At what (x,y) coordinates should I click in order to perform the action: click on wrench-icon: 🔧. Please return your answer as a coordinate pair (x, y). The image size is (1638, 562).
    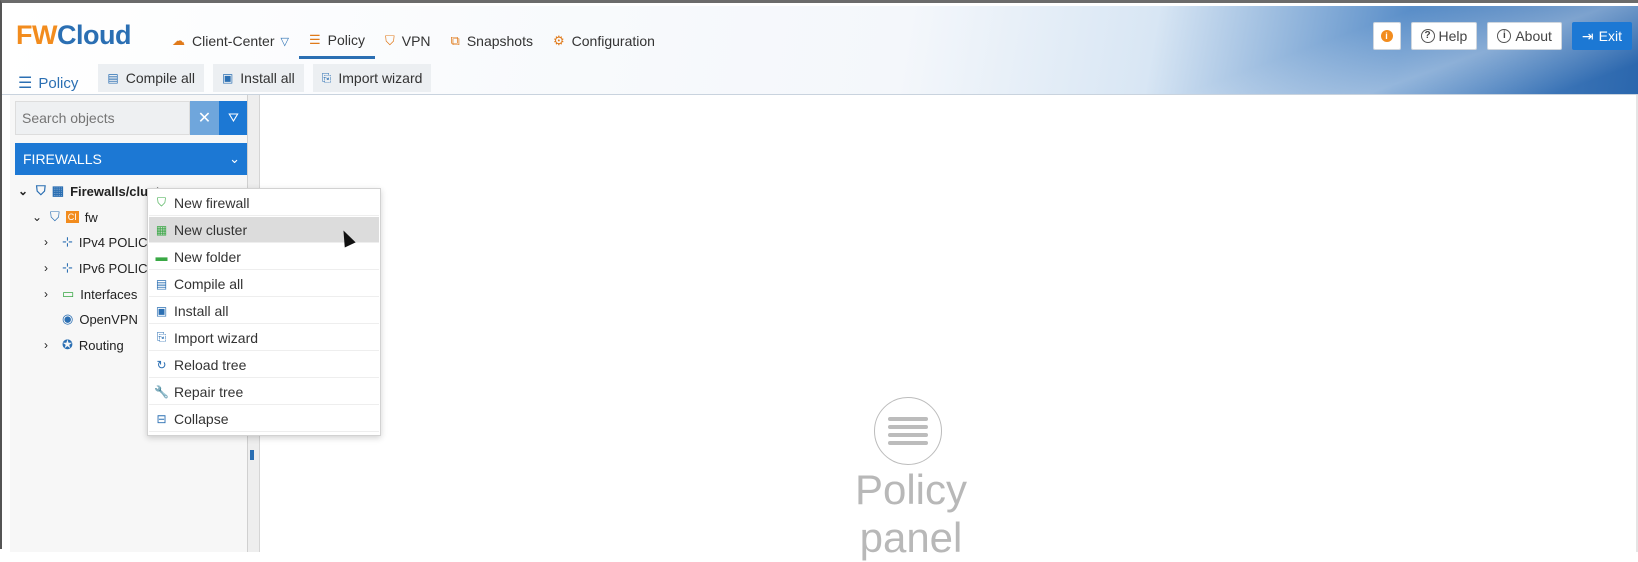
    Looking at the image, I should click on (161, 391).